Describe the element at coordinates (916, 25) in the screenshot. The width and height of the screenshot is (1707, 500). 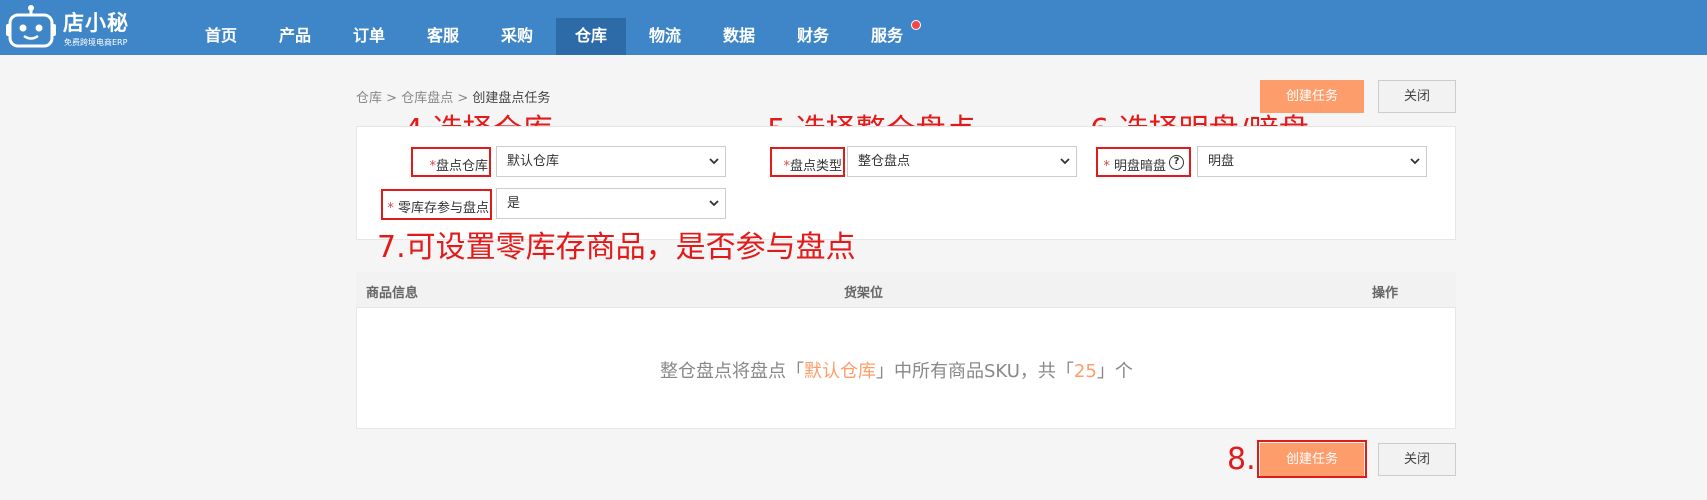
I see `notification-dot` at that location.